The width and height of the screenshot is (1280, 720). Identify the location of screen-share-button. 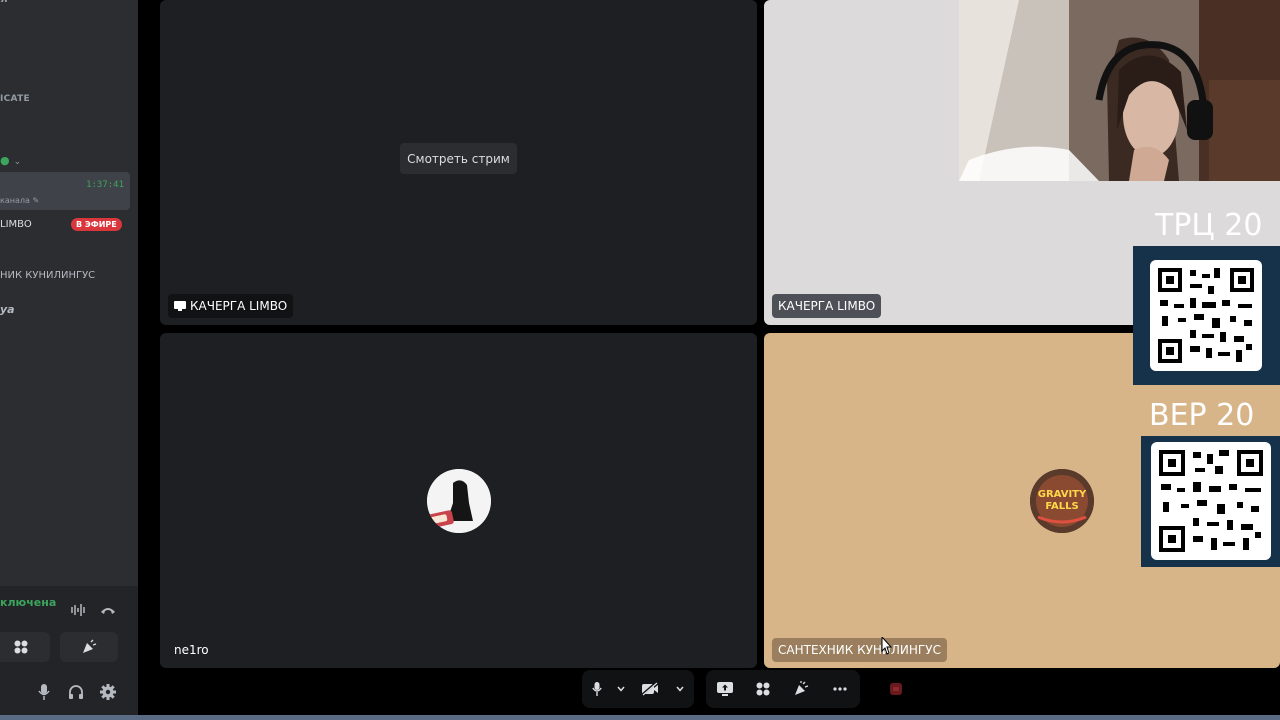
(725, 689).